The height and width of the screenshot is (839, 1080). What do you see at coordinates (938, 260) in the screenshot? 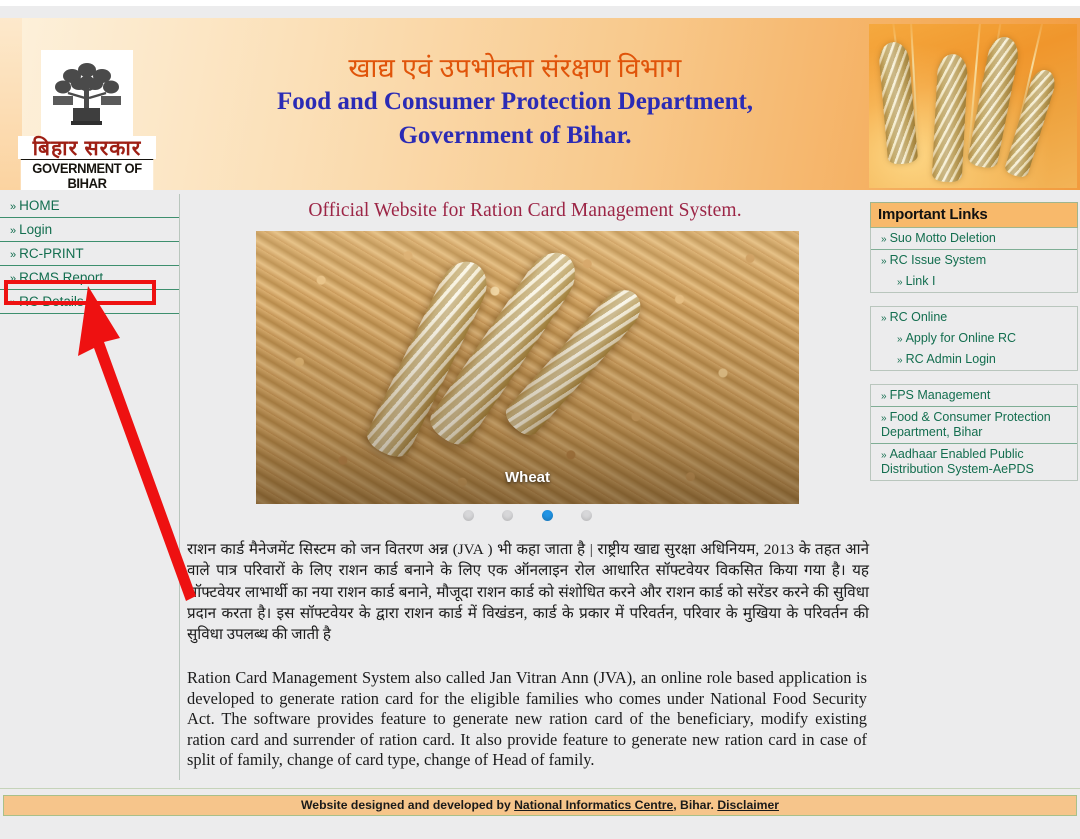
I see `link-label: RC Issue System` at bounding box center [938, 260].